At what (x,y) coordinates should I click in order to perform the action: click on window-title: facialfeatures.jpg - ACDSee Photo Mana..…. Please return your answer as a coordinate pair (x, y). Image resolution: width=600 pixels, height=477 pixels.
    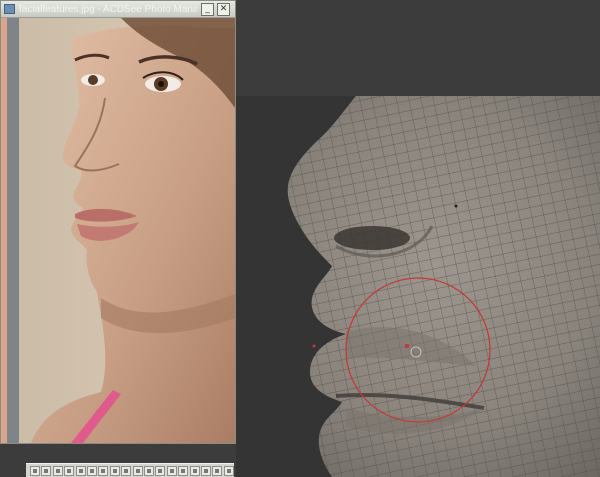
    Looking at the image, I should click on (108, 9).